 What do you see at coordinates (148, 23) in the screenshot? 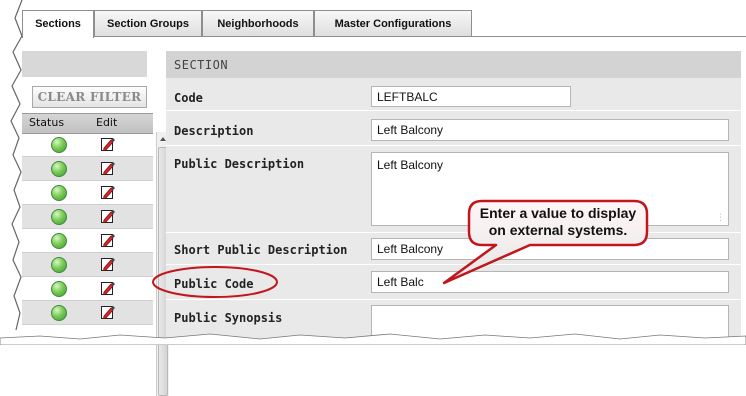
I see `tab-section-groups: Section Groups` at bounding box center [148, 23].